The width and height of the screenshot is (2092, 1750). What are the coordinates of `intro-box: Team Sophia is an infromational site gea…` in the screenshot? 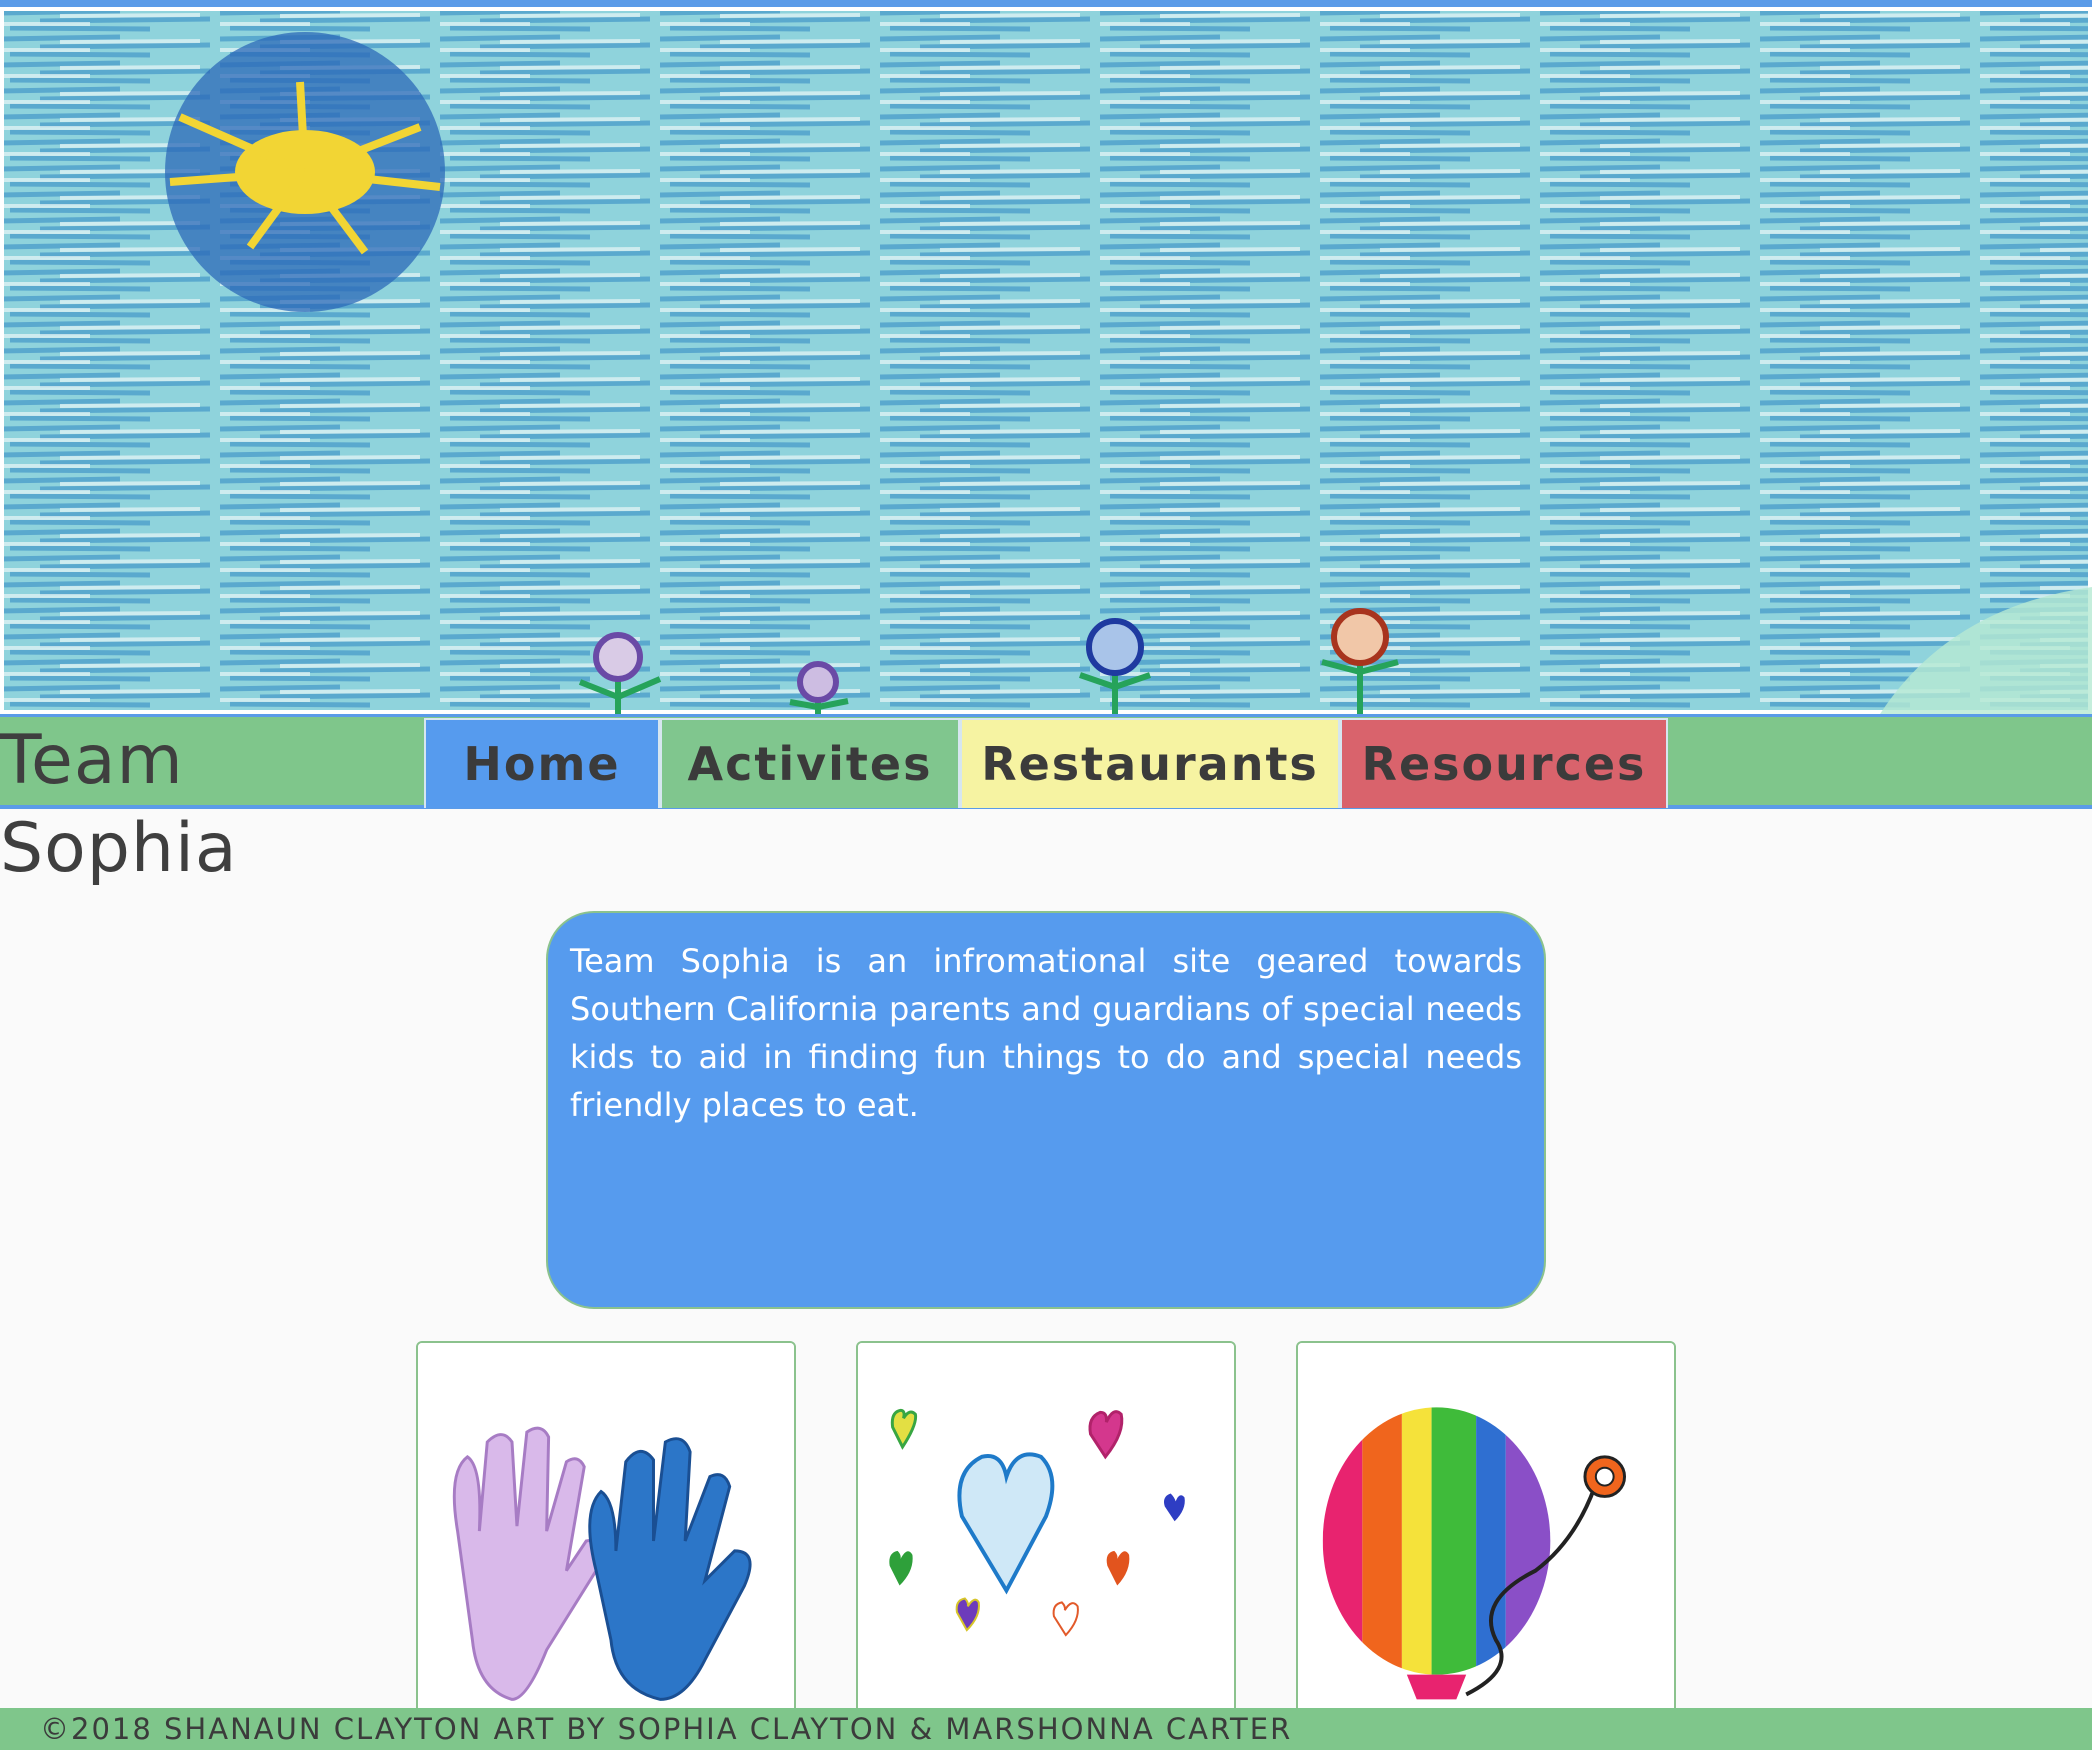 It's located at (1046, 1110).